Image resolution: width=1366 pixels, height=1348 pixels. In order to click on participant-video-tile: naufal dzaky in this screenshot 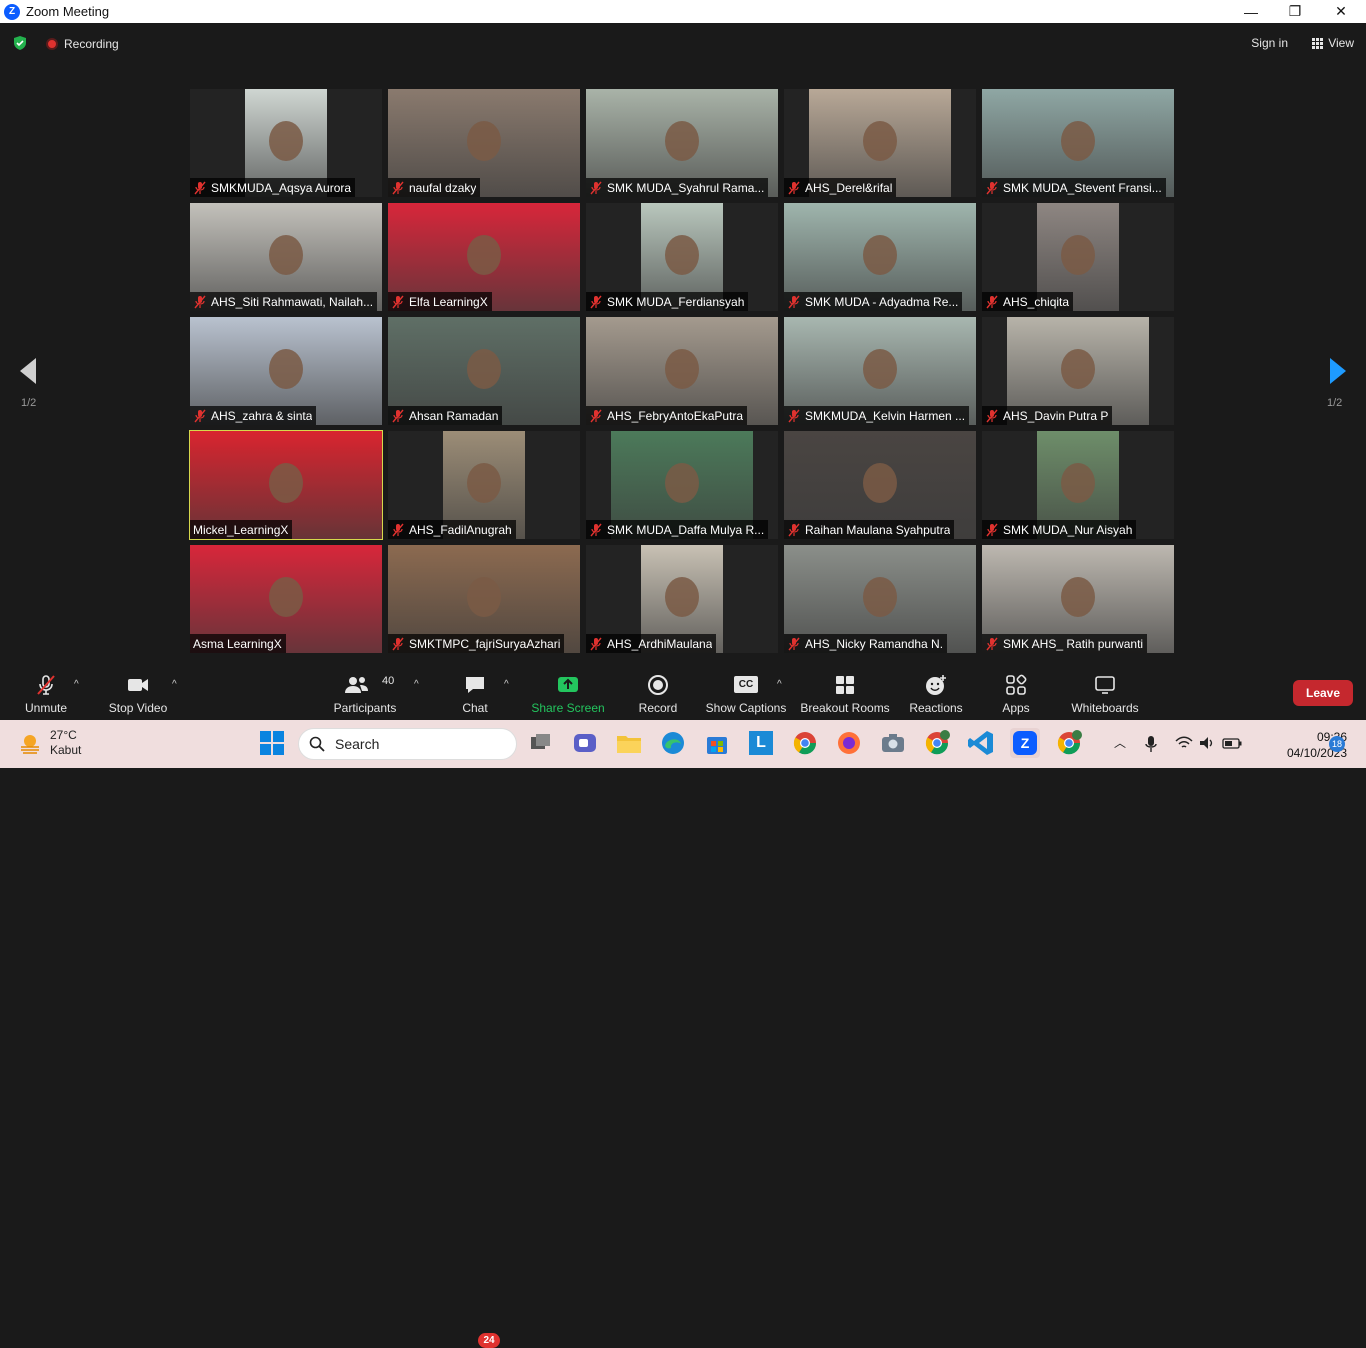, I will do `click(484, 143)`.